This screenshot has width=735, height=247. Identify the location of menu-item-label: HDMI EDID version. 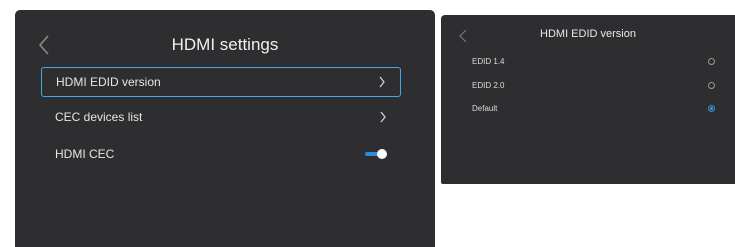
(108, 82).